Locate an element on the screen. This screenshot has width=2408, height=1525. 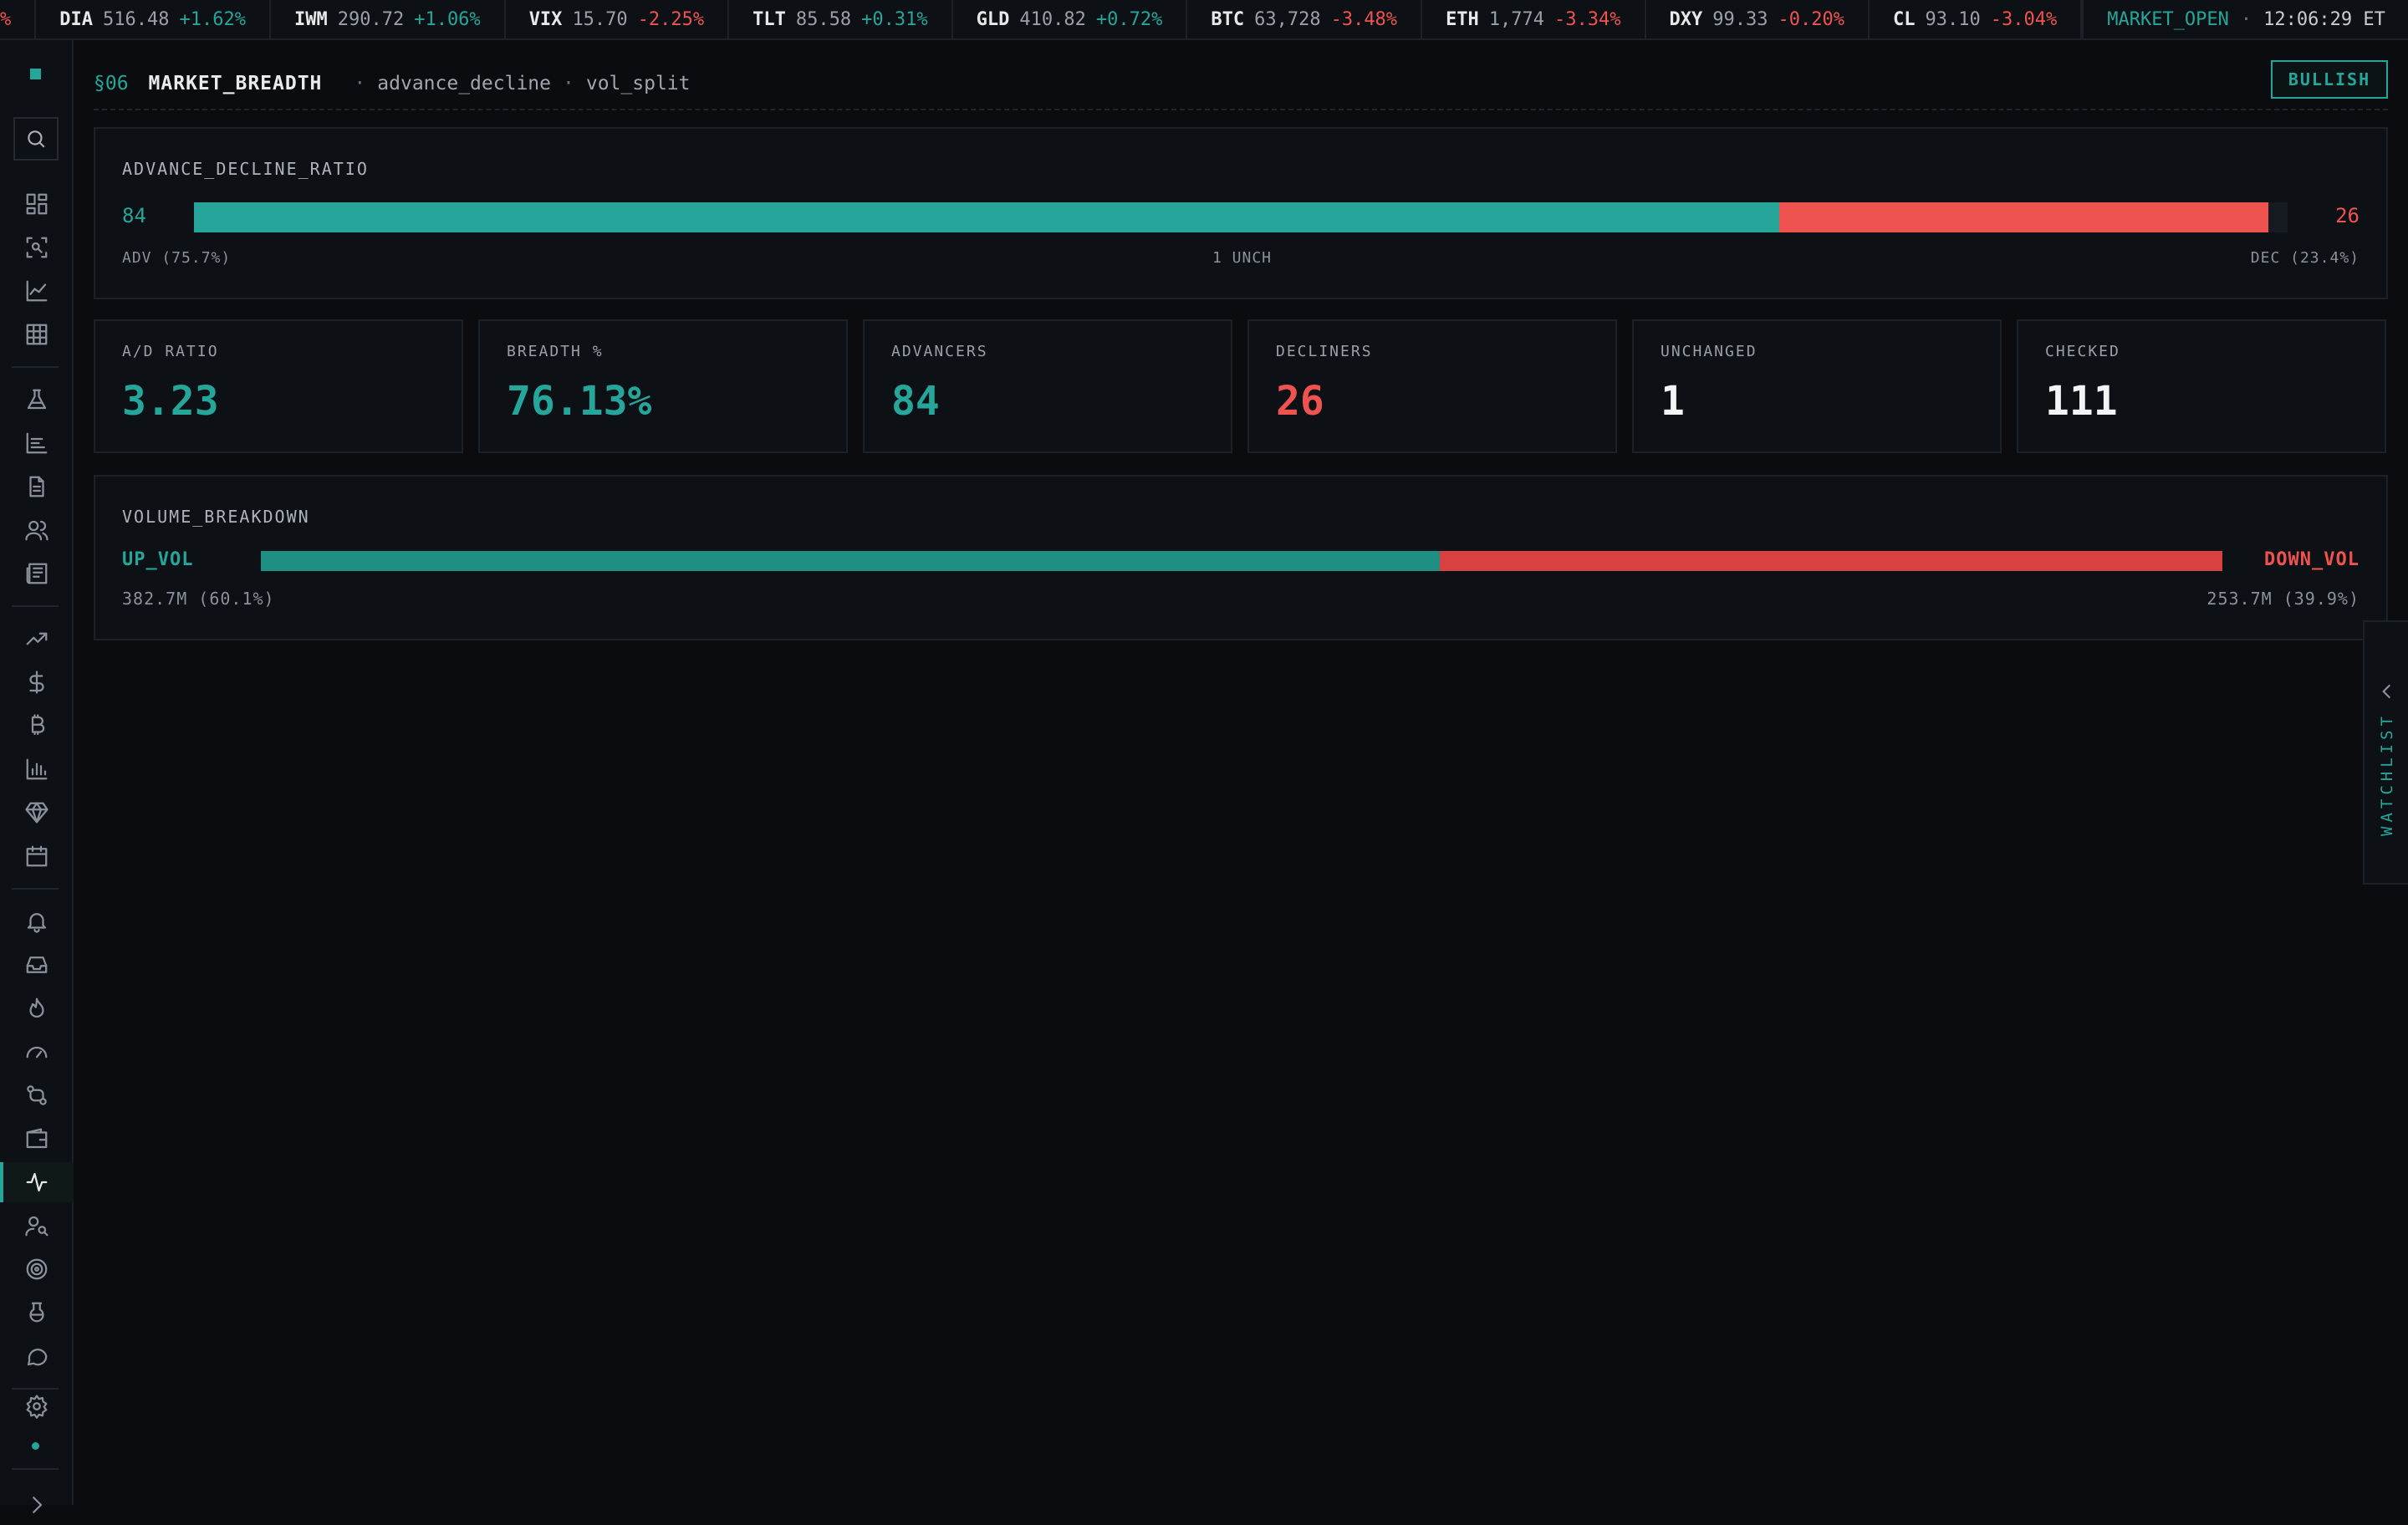
sidebar-item-settings is located at coordinates (37, 1406).